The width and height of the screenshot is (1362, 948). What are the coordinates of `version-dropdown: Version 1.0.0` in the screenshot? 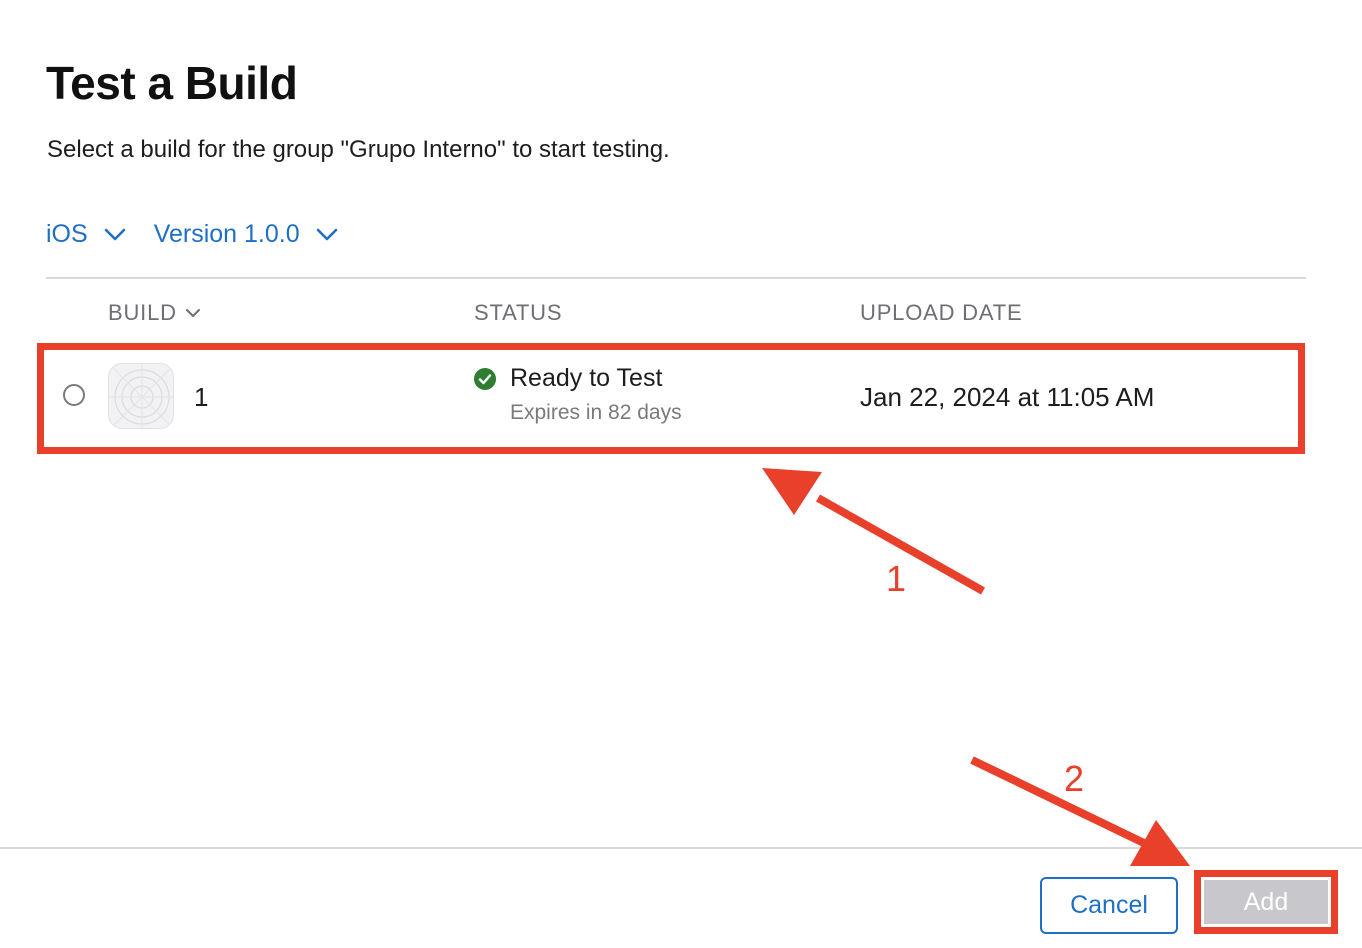 It's located at (246, 234).